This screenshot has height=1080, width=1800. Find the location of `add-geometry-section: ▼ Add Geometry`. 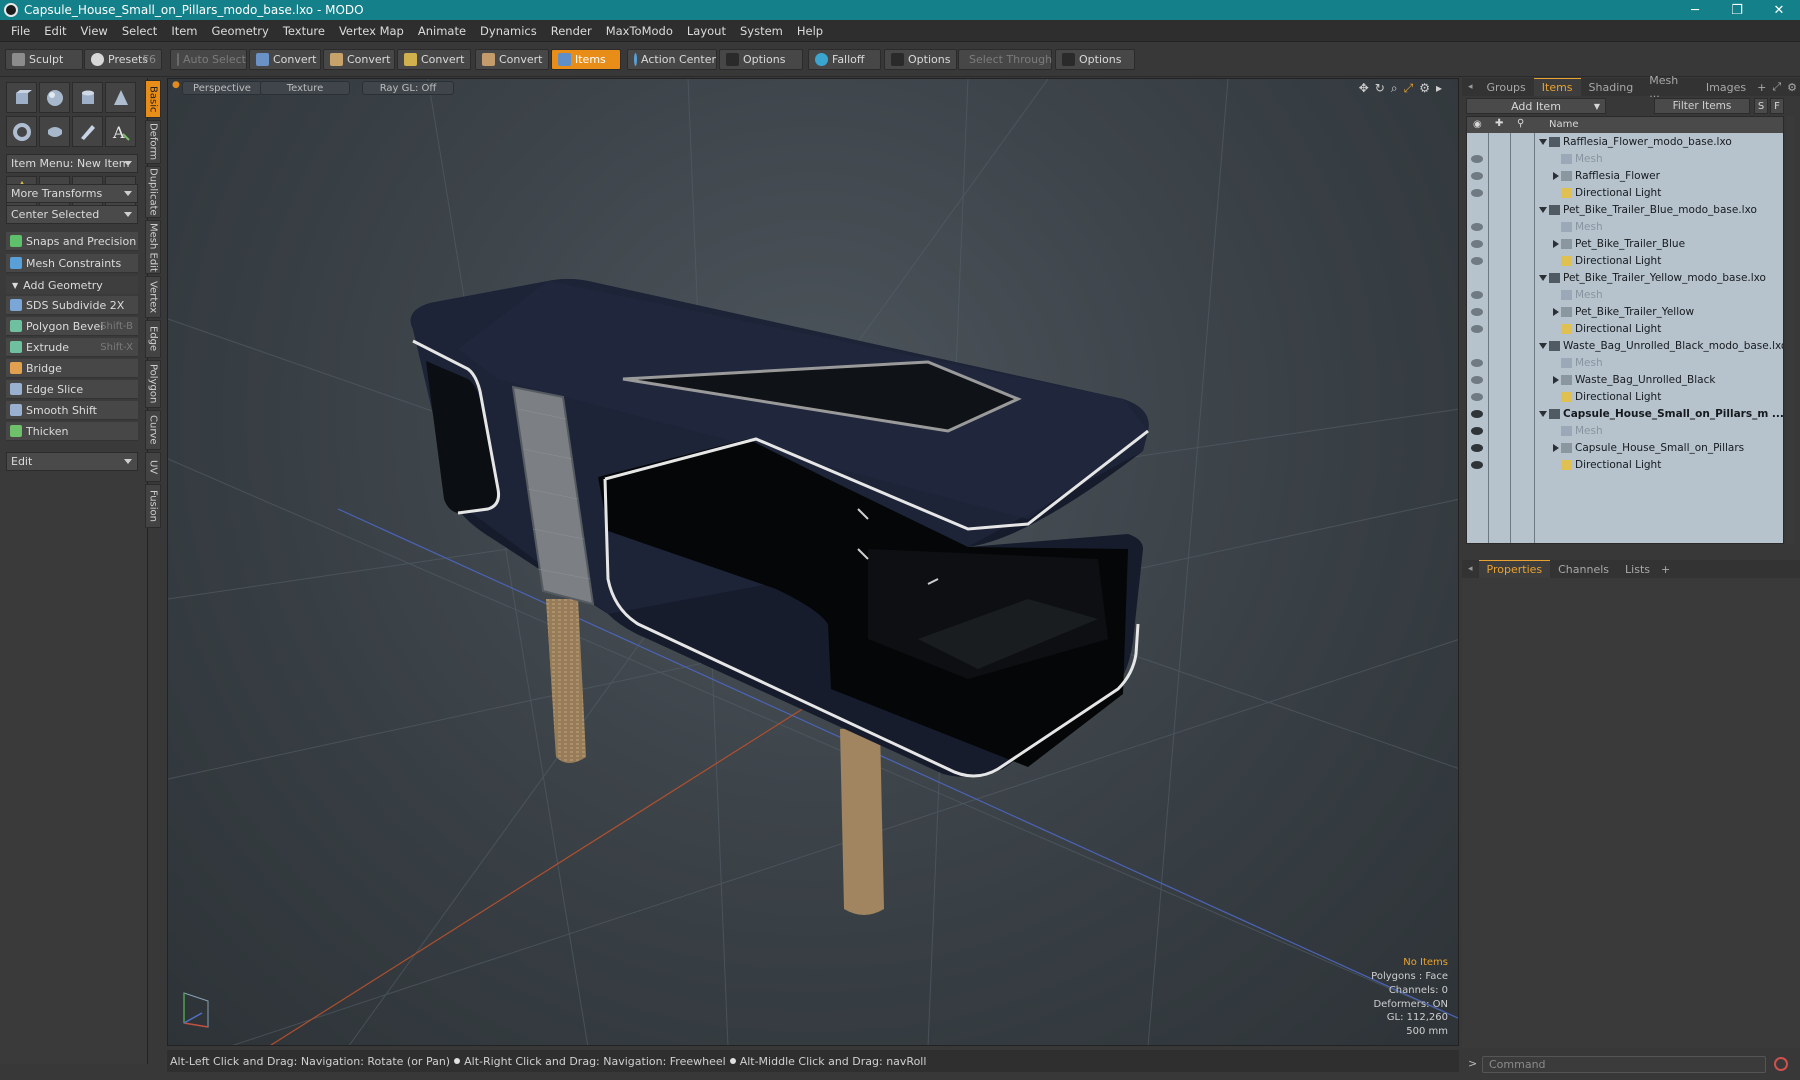

add-geometry-section: ▼ Add Geometry is located at coordinates (72, 285).